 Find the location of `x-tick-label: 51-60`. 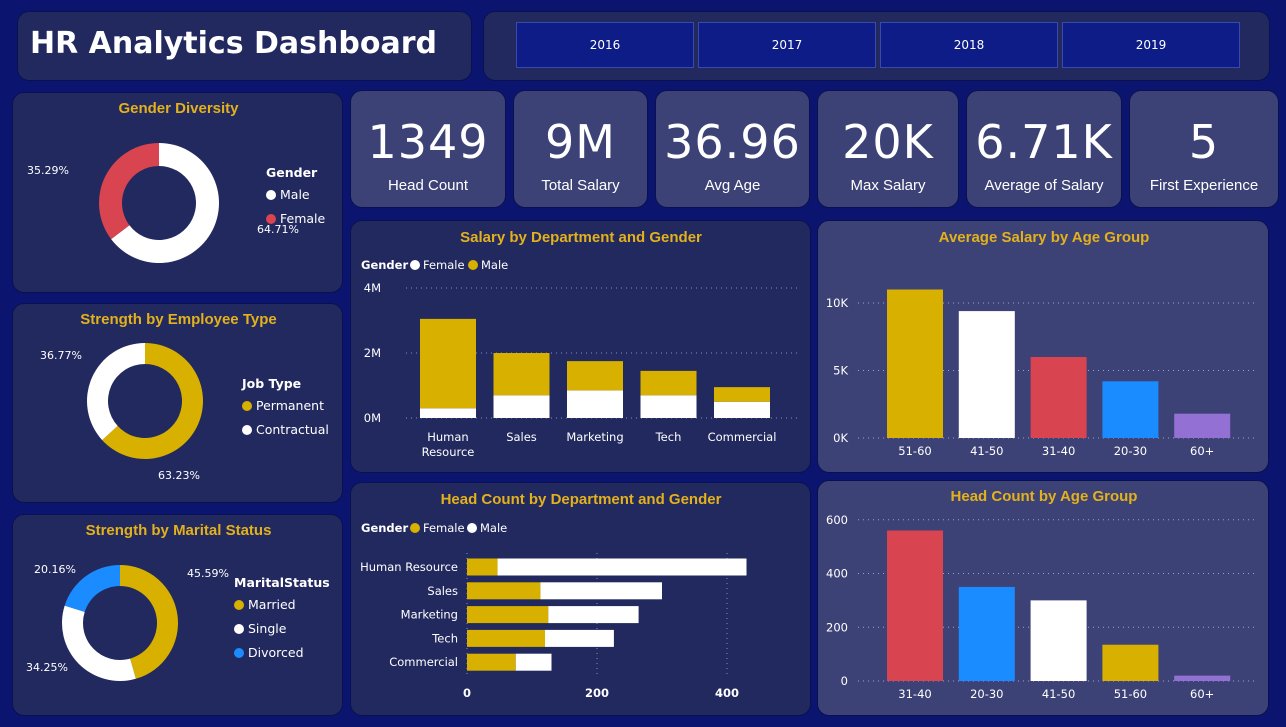

x-tick-label: 51-60 is located at coordinates (914, 451).